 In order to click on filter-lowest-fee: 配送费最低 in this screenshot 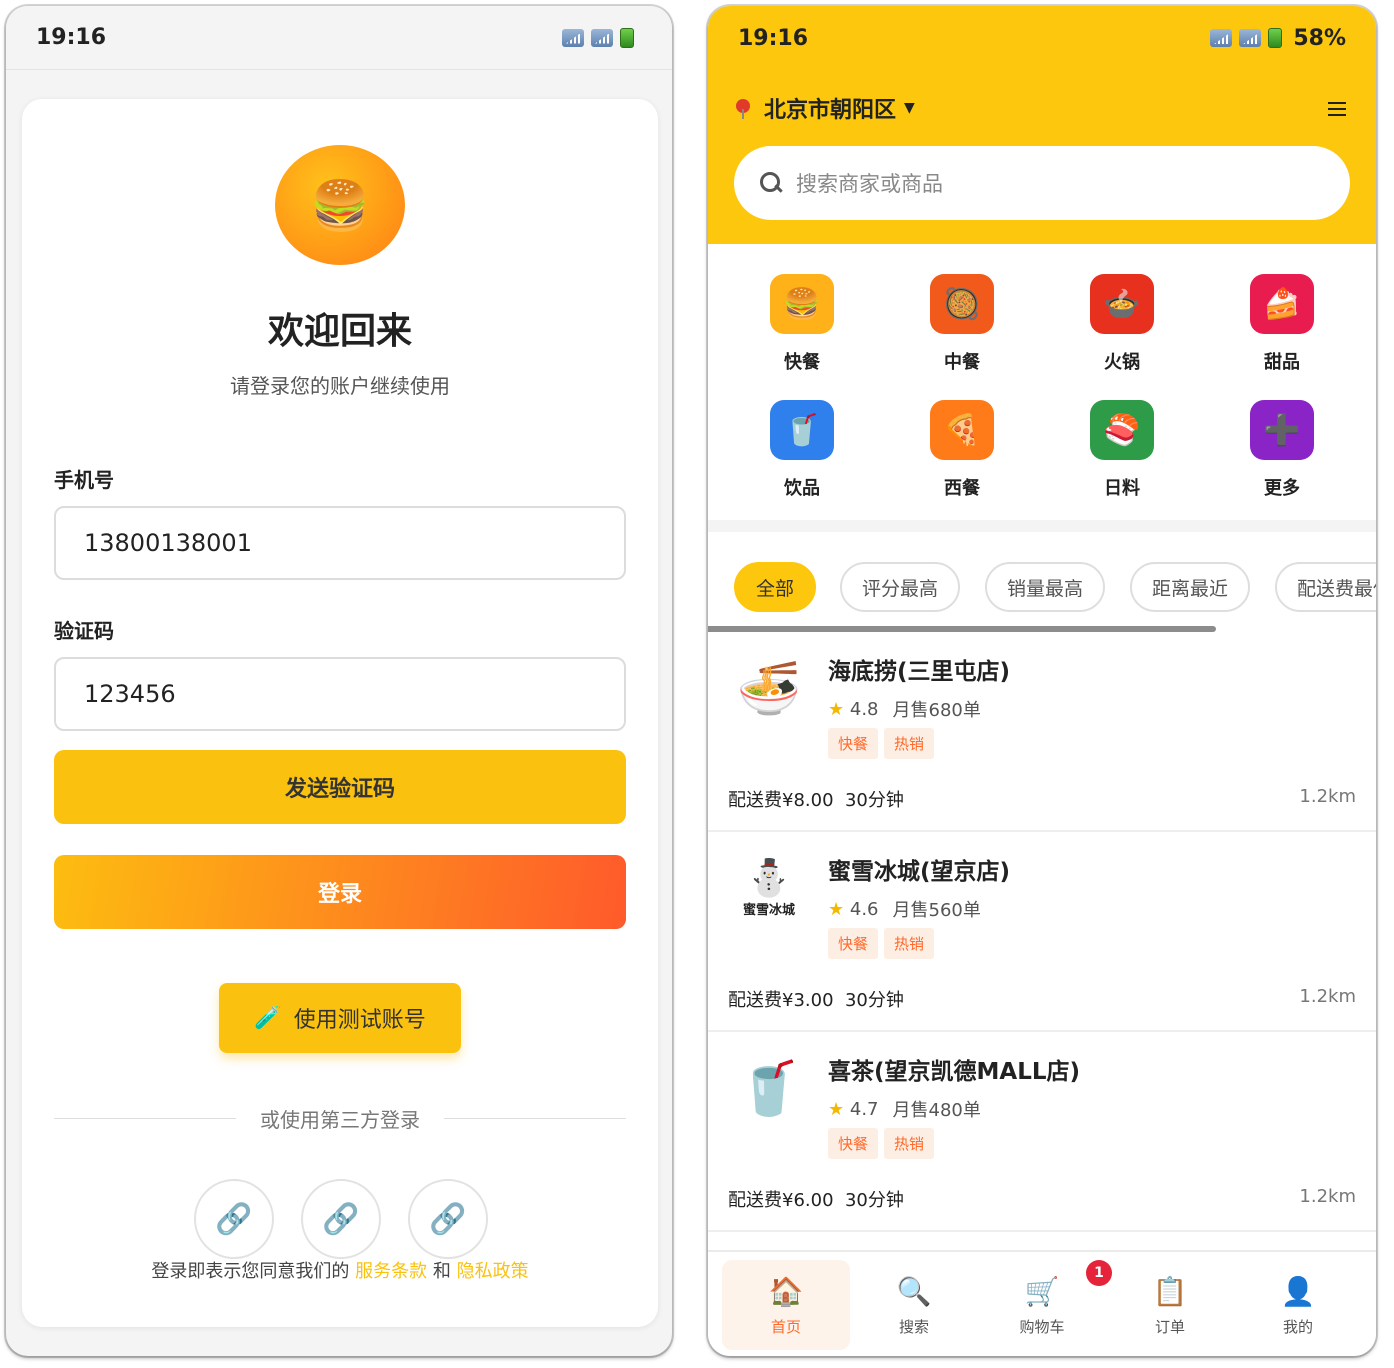, I will do `click(1325, 587)`.